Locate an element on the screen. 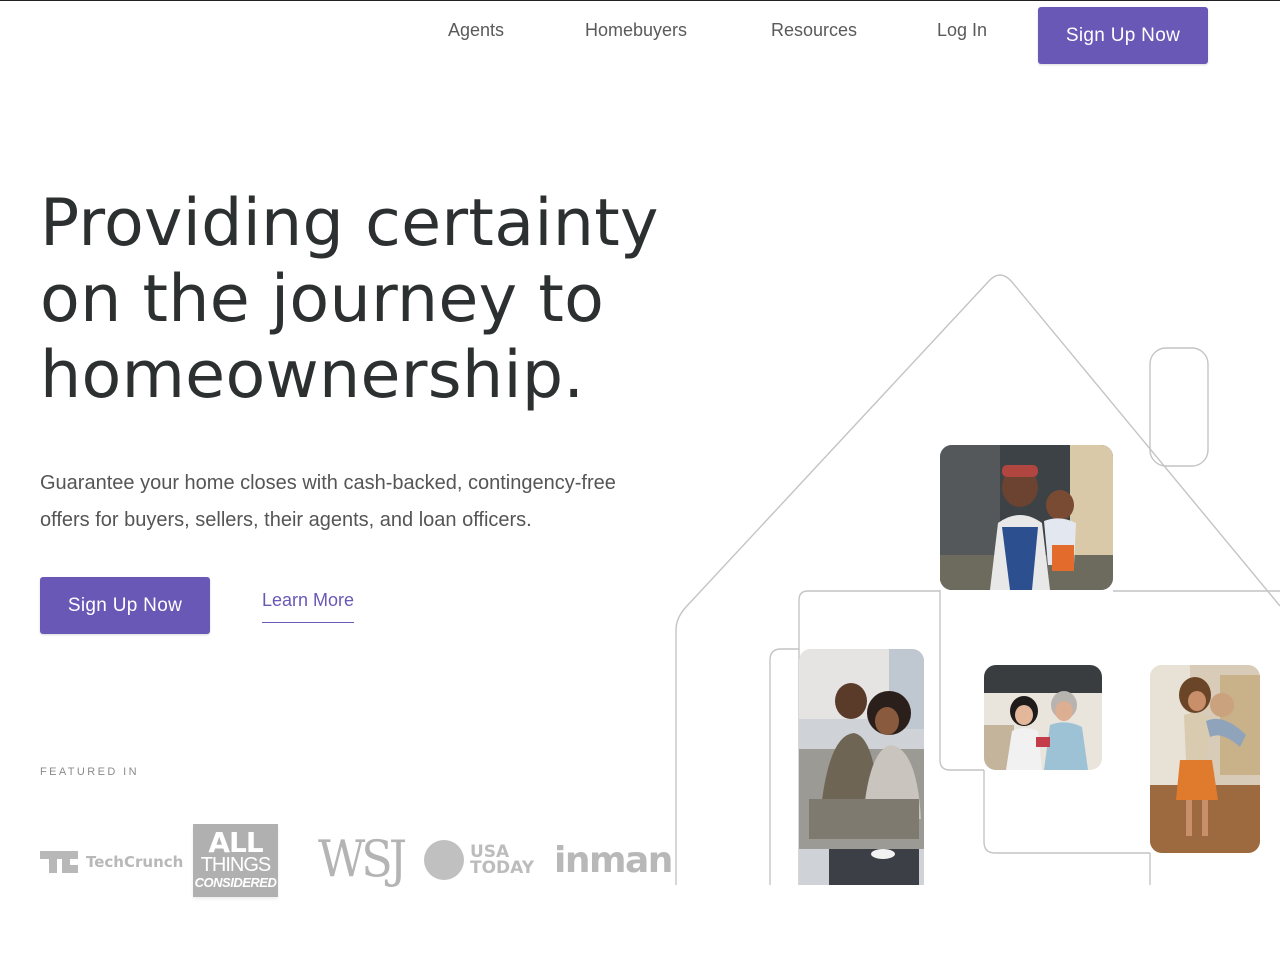  techcrunch-wordmark: TechCrunch is located at coordinates (135, 862).